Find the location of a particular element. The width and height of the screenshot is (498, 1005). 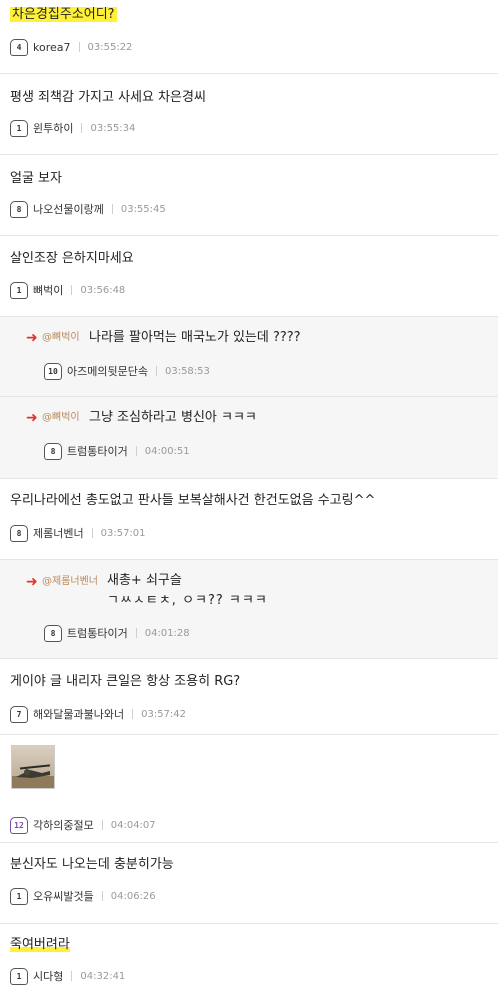

level-icon: 7 is located at coordinates (19, 714).